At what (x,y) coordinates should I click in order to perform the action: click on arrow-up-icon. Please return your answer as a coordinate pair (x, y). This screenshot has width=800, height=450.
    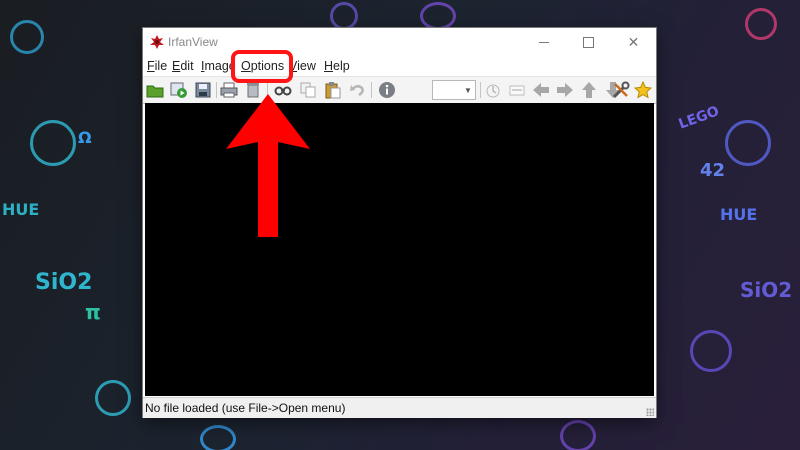
    Looking at the image, I should click on (589, 90).